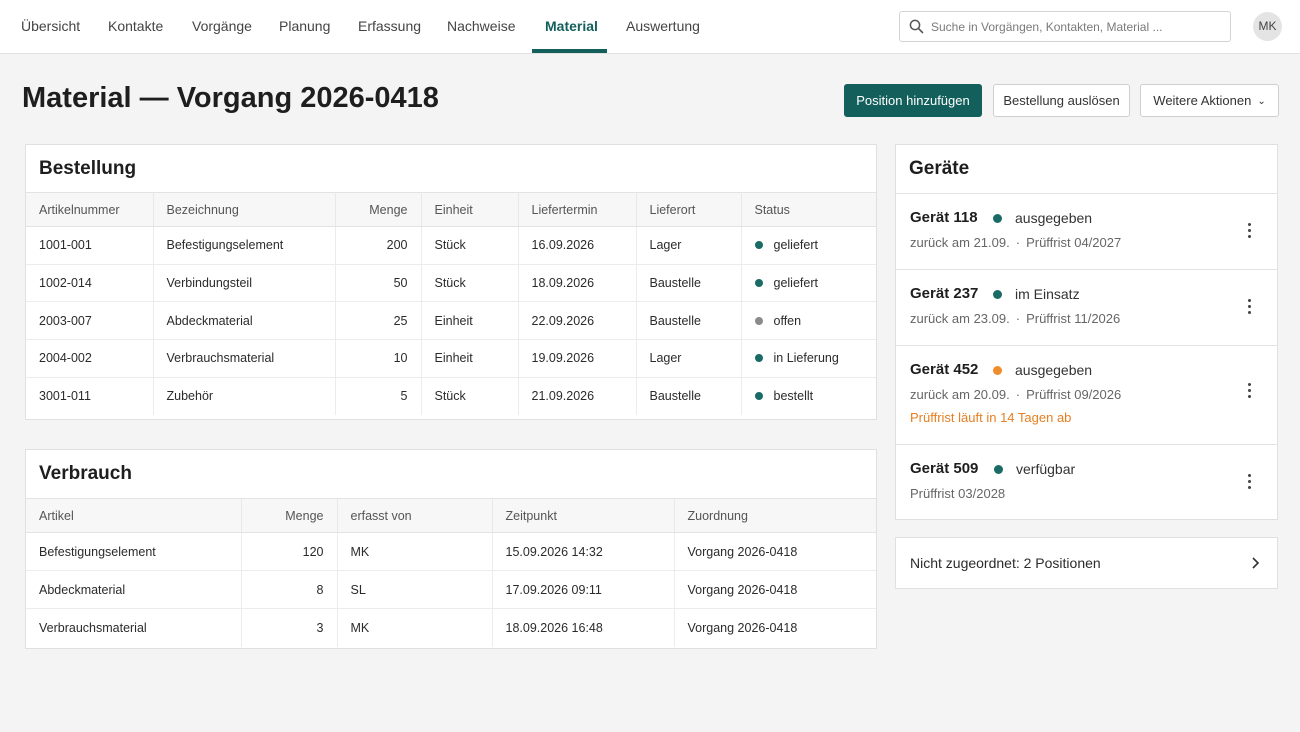 The image size is (1300, 732). Describe the element at coordinates (787, 320) in the screenshot. I see `status-text: offen` at that location.